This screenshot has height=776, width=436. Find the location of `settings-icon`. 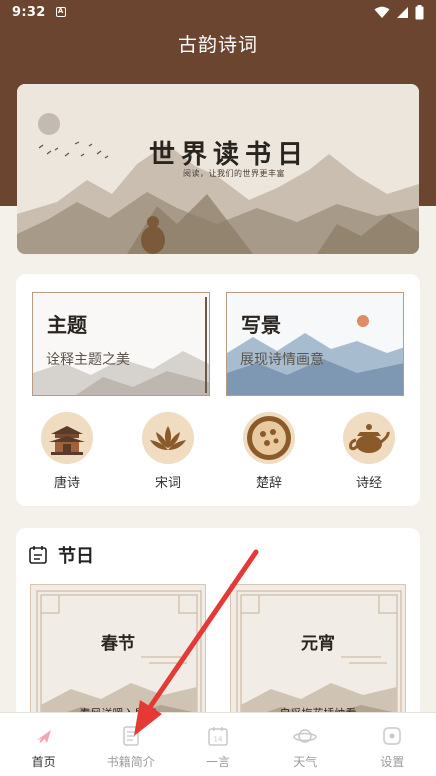

settings-icon is located at coordinates (392, 736).